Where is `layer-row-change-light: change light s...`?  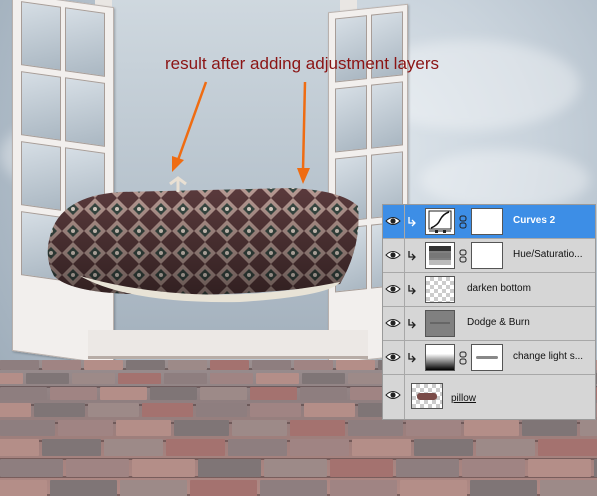 layer-row-change-light: change light s... is located at coordinates (489, 358).